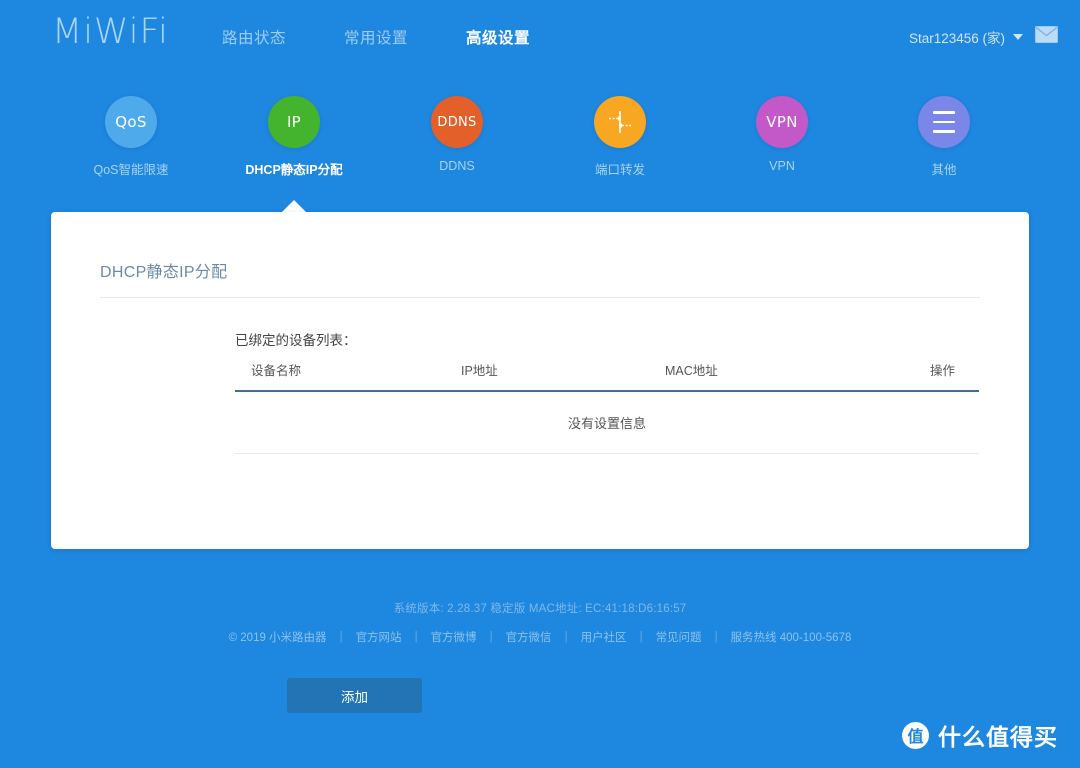  What do you see at coordinates (131, 122) in the screenshot?
I see `qos-icon: QoS` at bounding box center [131, 122].